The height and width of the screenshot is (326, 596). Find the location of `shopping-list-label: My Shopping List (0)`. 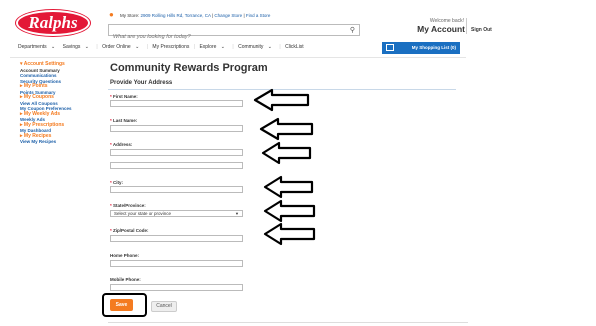

shopping-list-label: My Shopping List (0) is located at coordinates (433, 47).